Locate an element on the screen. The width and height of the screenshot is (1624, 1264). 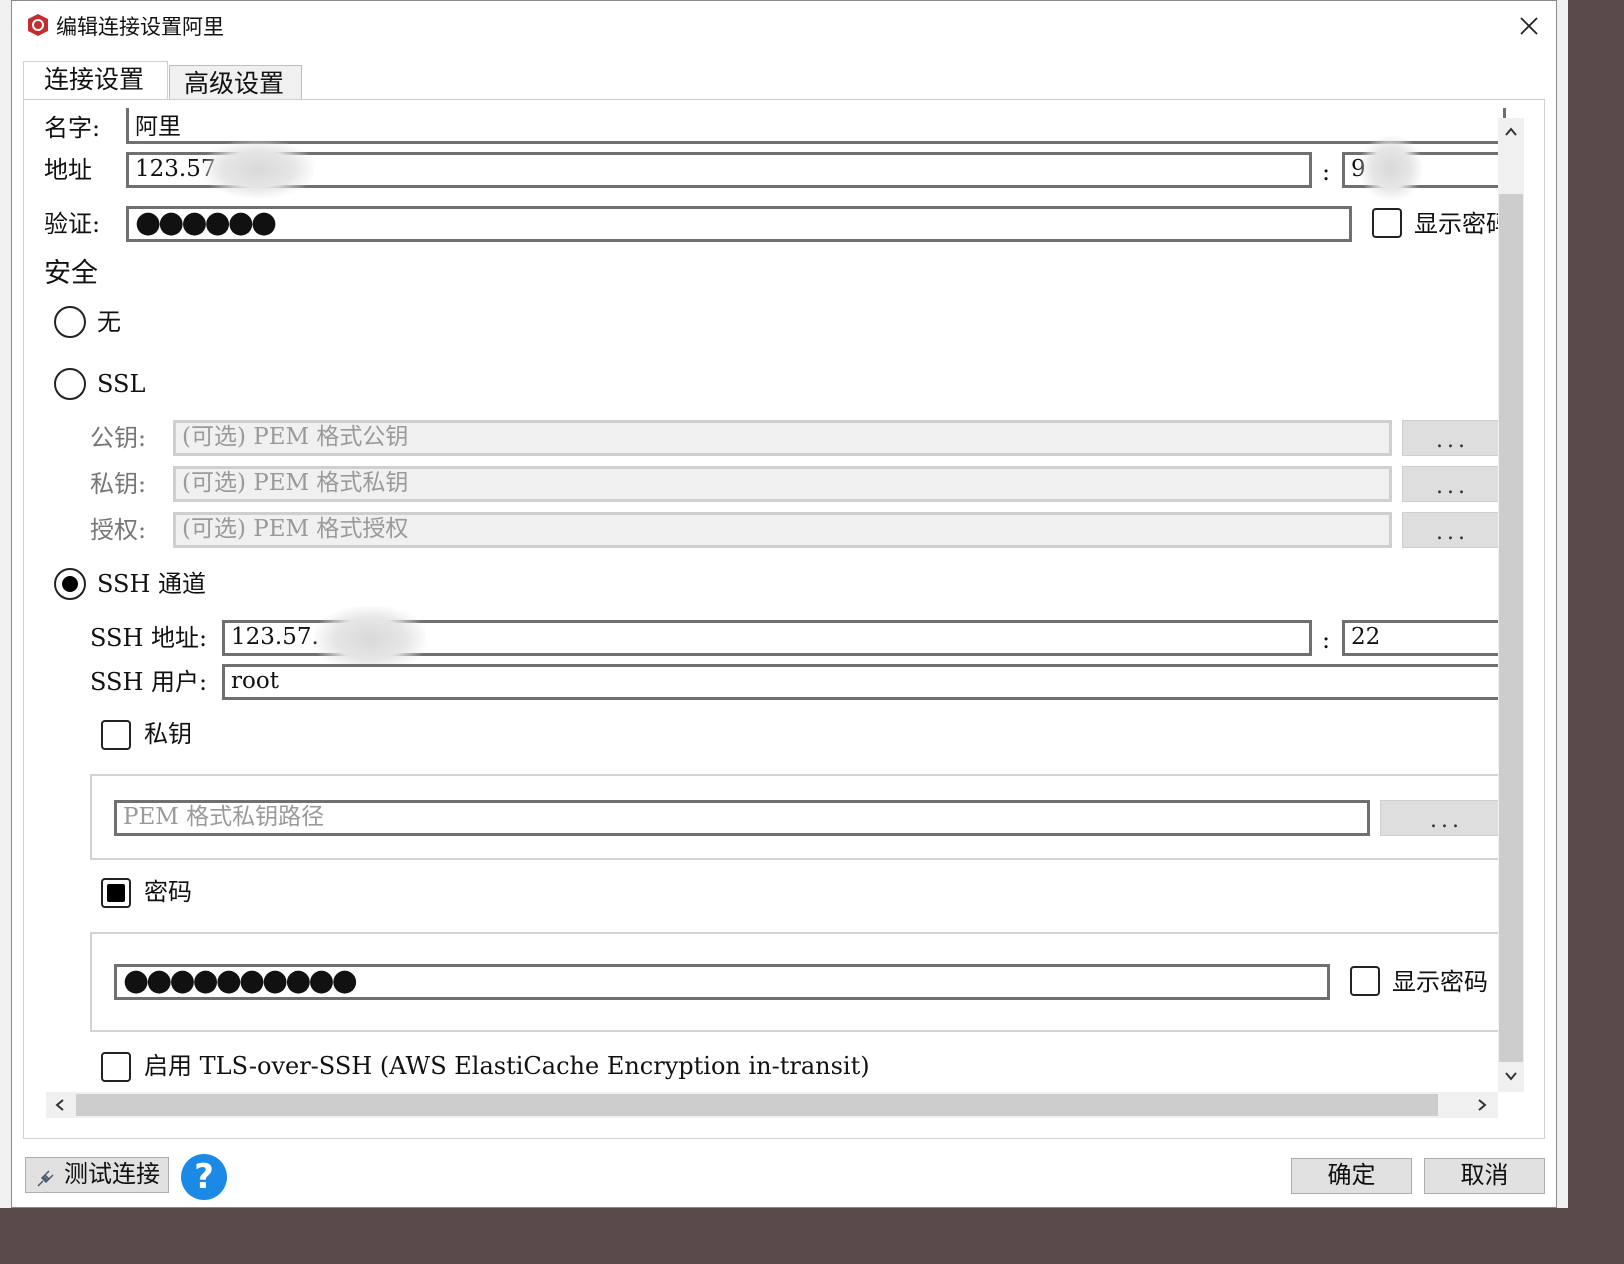
ssh-private-key-label: 私钥 is located at coordinates (168, 734).